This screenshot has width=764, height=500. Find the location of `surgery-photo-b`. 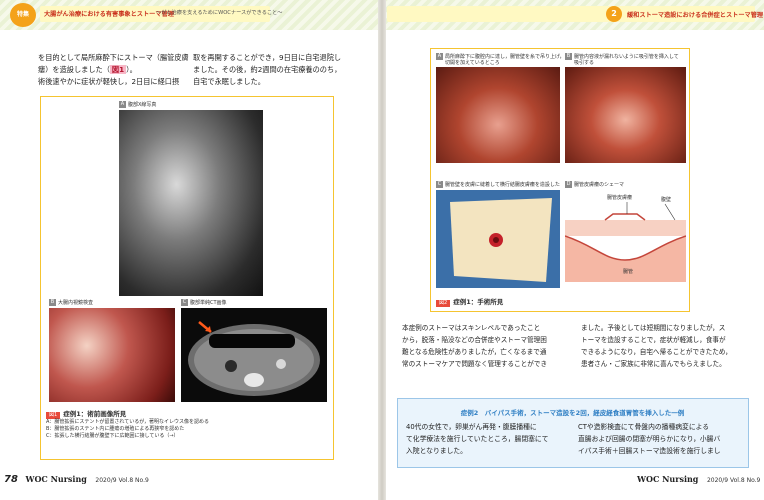

surgery-photo-b is located at coordinates (625, 115).